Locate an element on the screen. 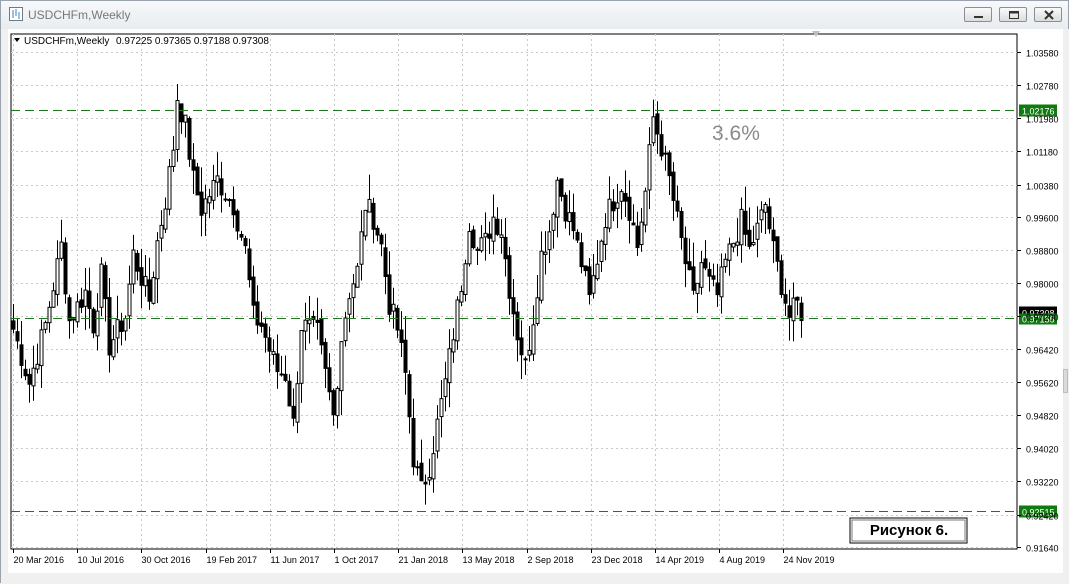  figure-caption: Рисунок 6. is located at coordinates (909, 530).